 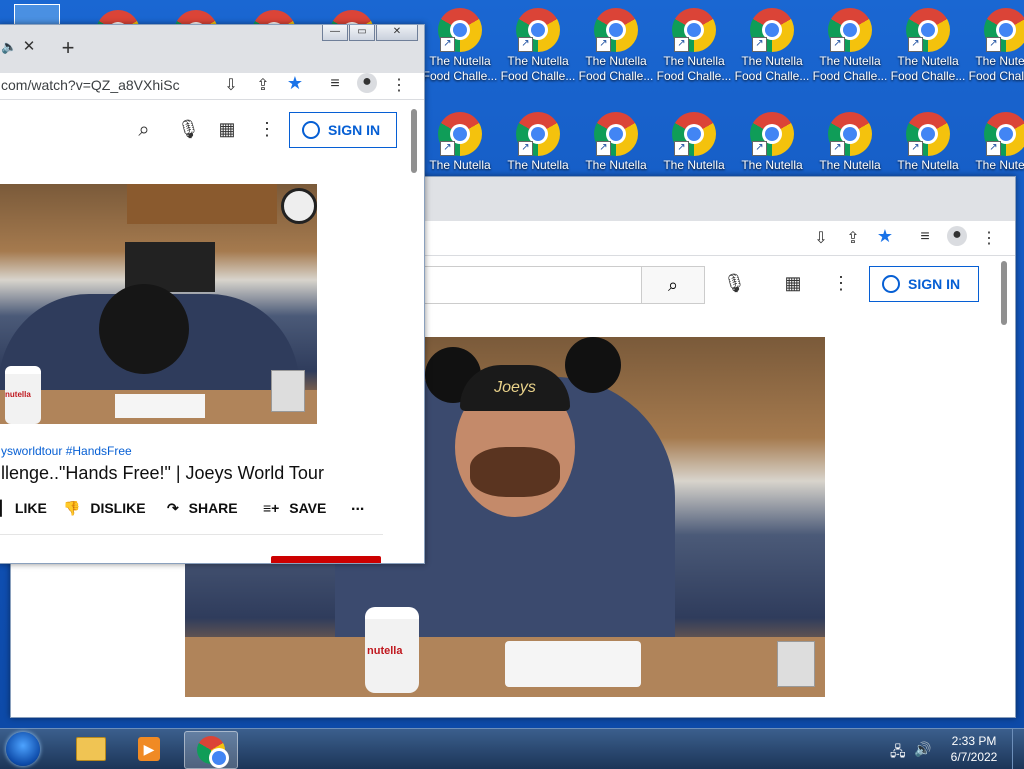 What do you see at coordinates (573, 664) in the screenshot?
I see `plate` at bounding box center [573, 664].